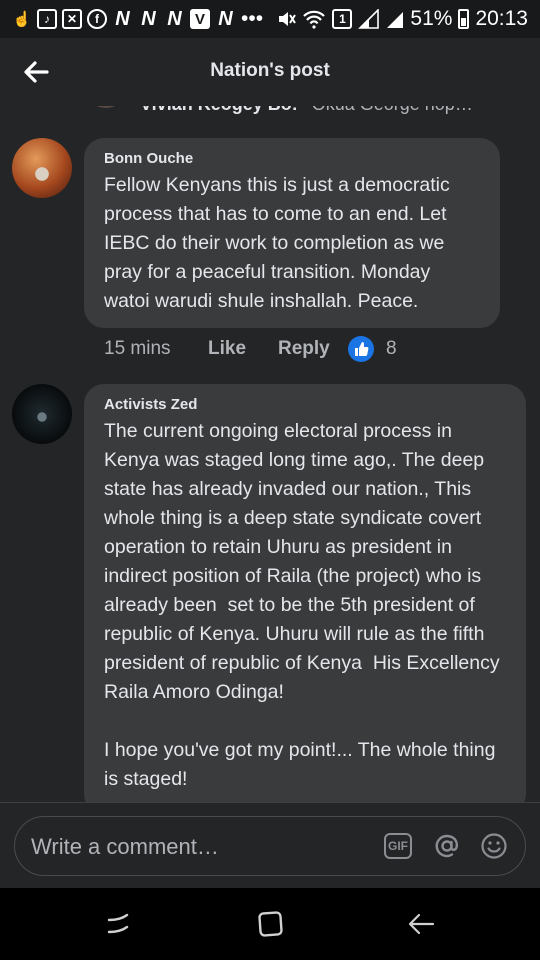  Describe the element at coordinates (252, 18) in the screenshot. I see `more-notifications-icon: •••` at that location.